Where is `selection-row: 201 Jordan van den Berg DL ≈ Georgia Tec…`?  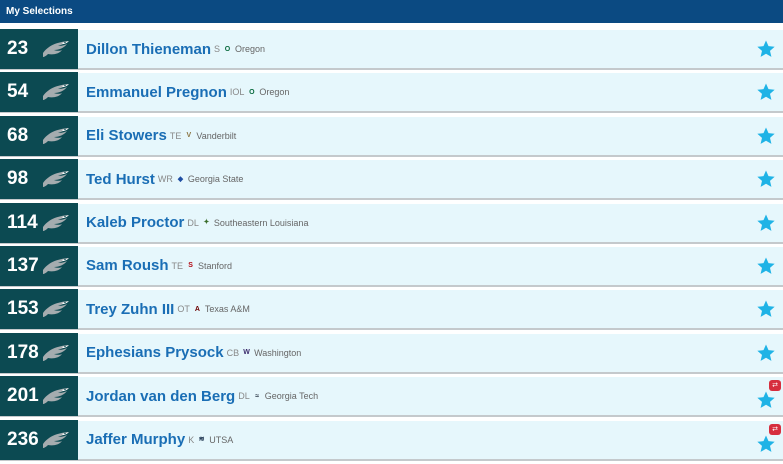 selection-row: 201 Jordan van den Berg DL ≈ Georgia Tec… is located at coordinates (391, 397).